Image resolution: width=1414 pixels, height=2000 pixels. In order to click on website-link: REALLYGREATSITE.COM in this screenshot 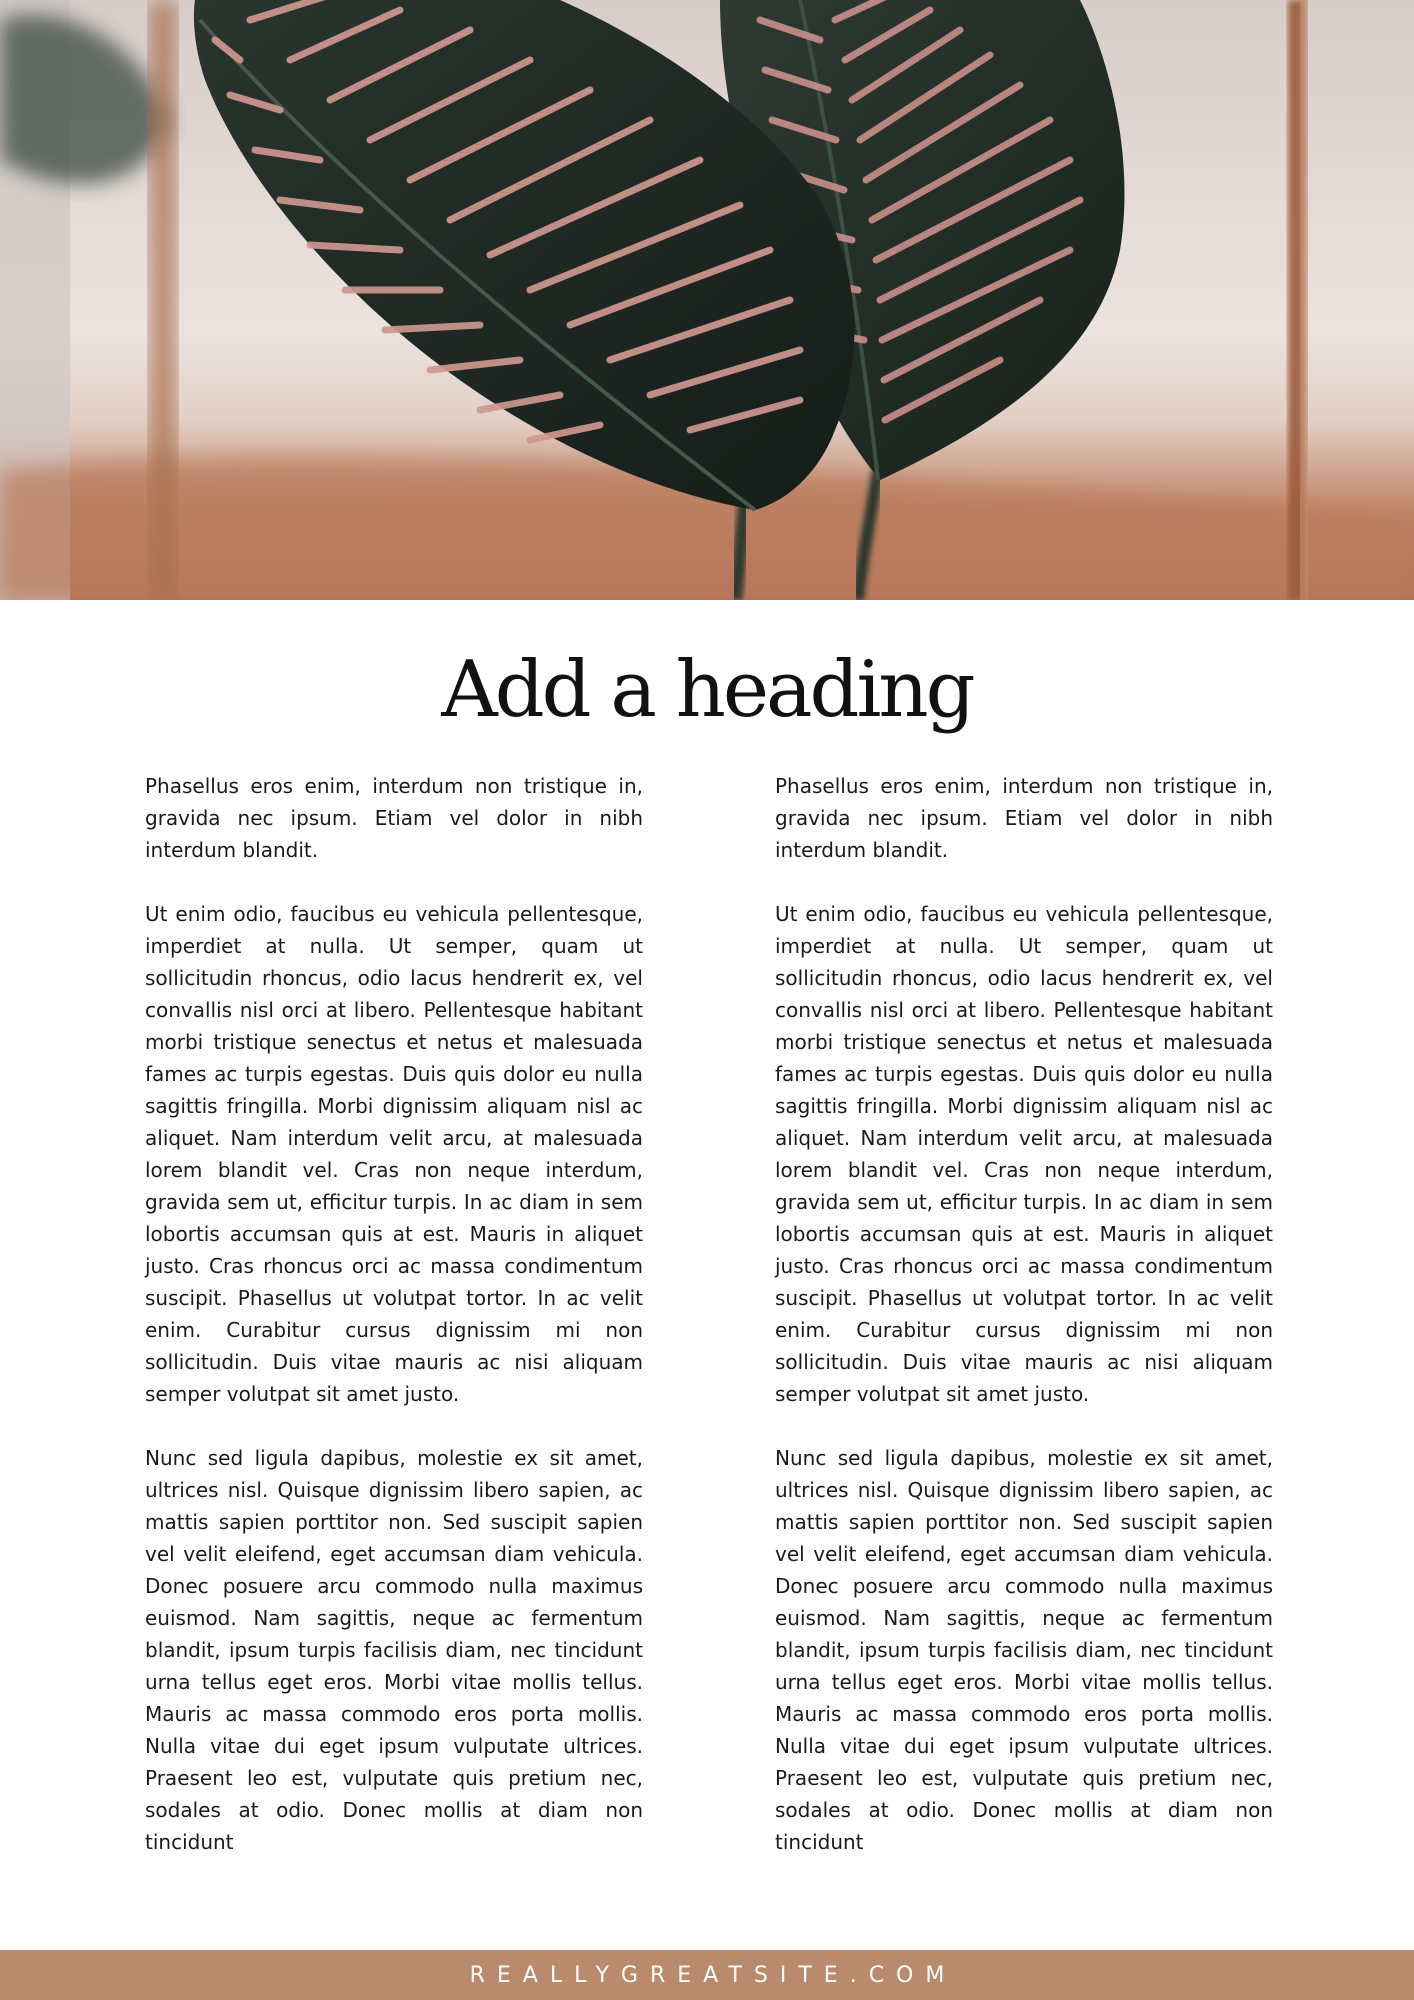, I will do `click(707, 1975)`.